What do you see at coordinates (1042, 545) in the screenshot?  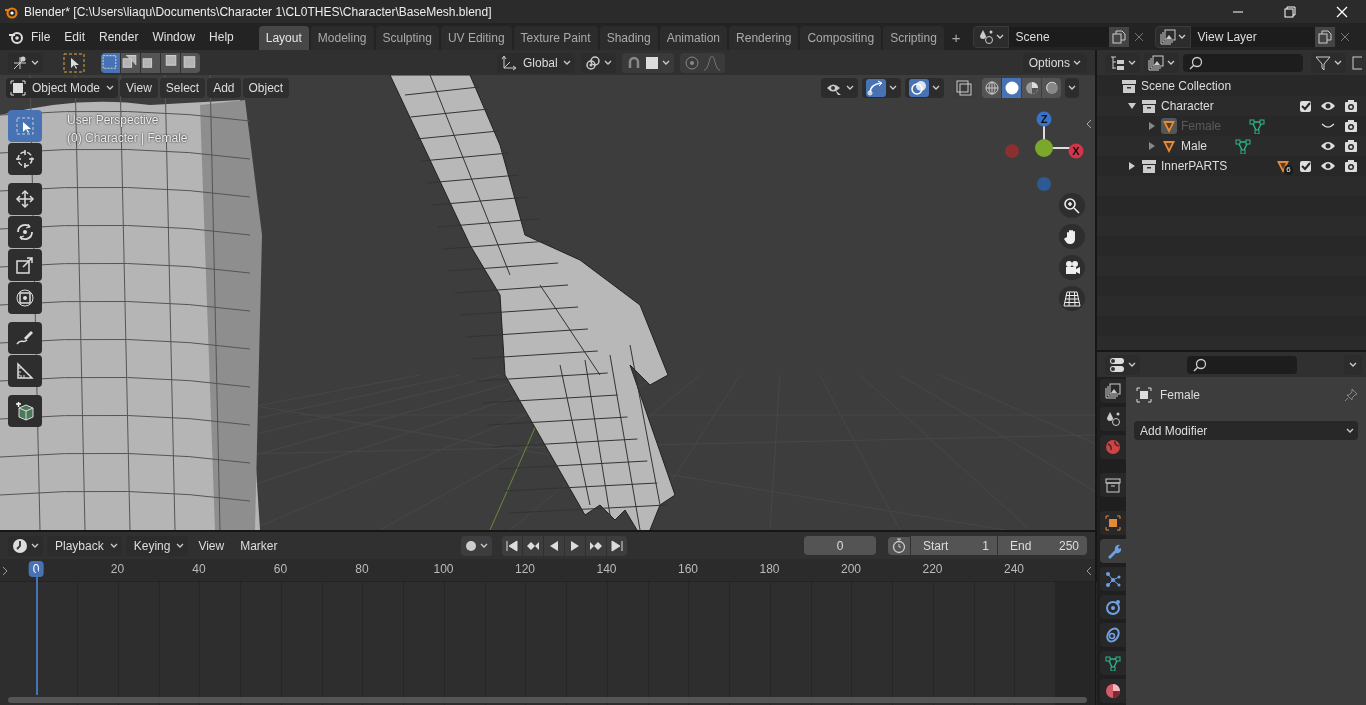 I see `end-frame-field: End 250` at bounding box center [1042, 545].